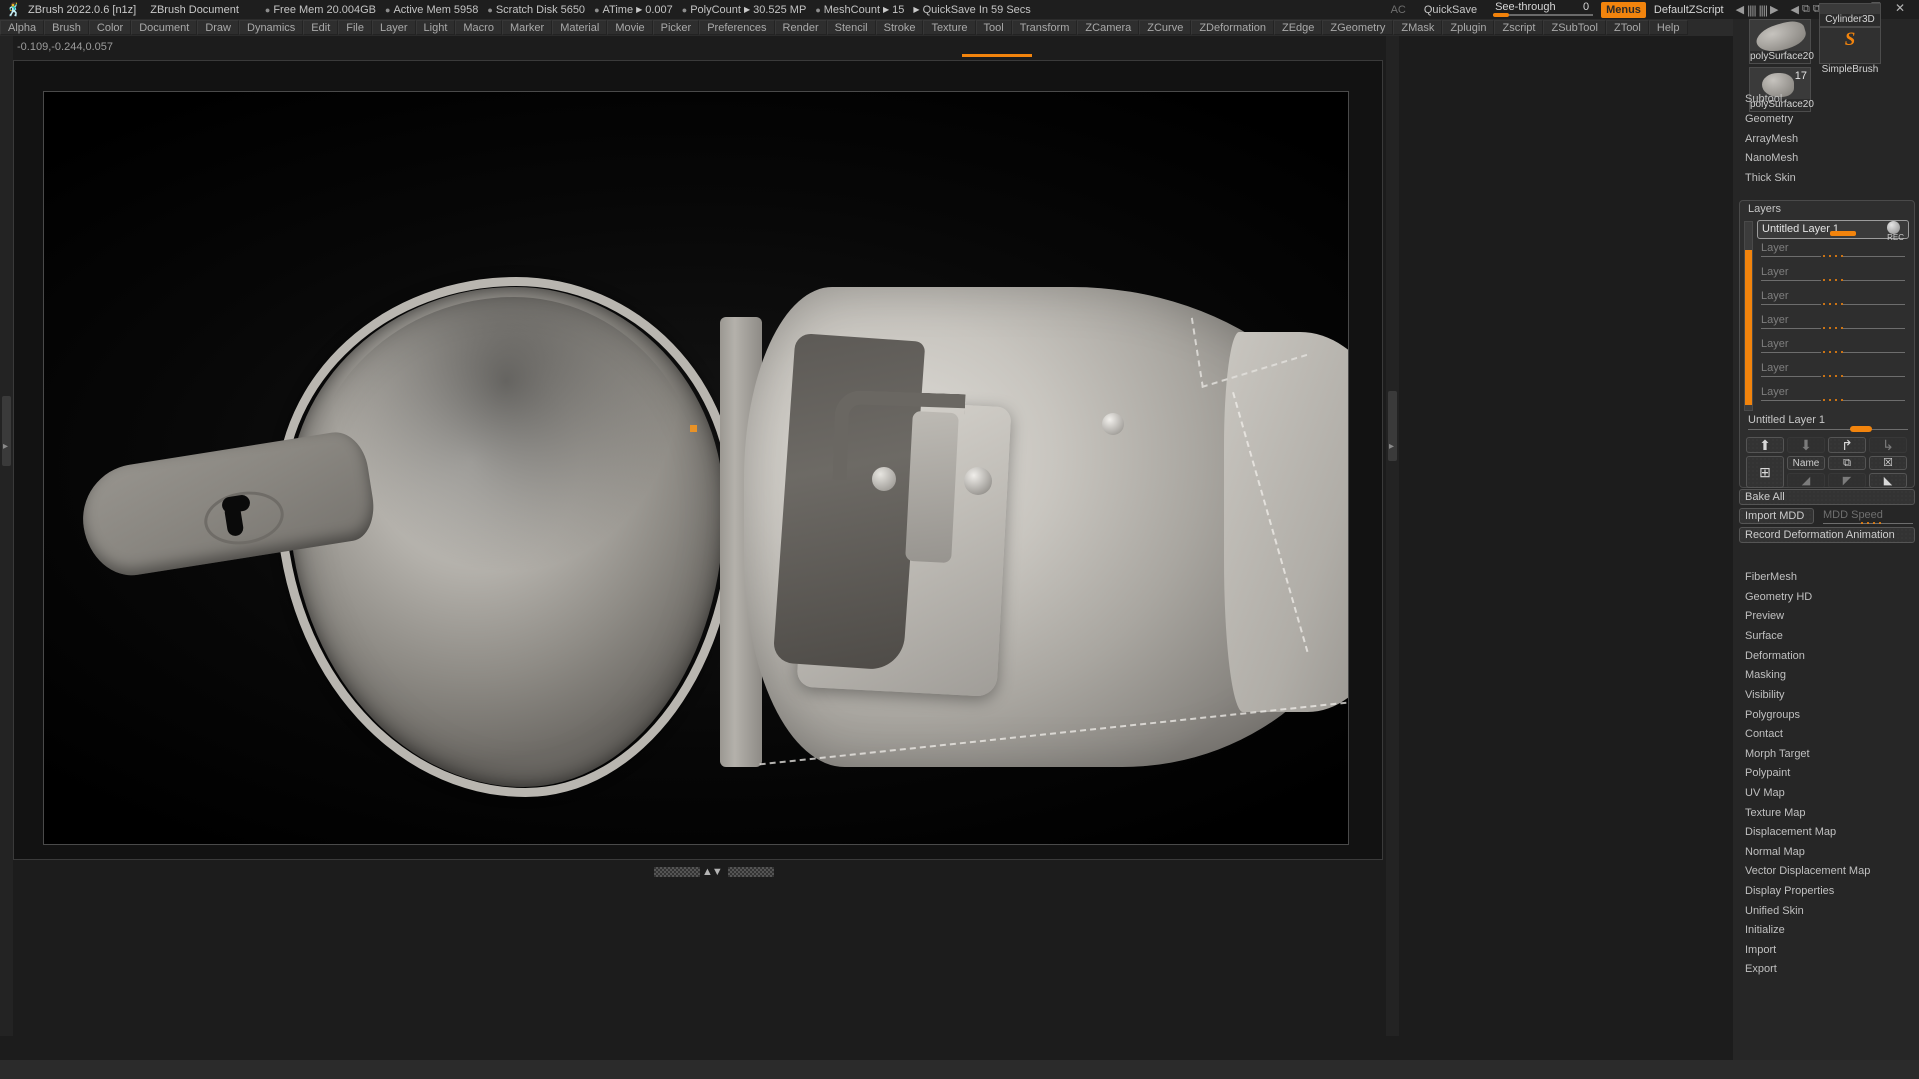 The height and width of the screenshot is (1079, 1919). Describe the element at coordinates (1740, 9) in the screenshot. I see `zscript-prev-icon: ◀` at that location.